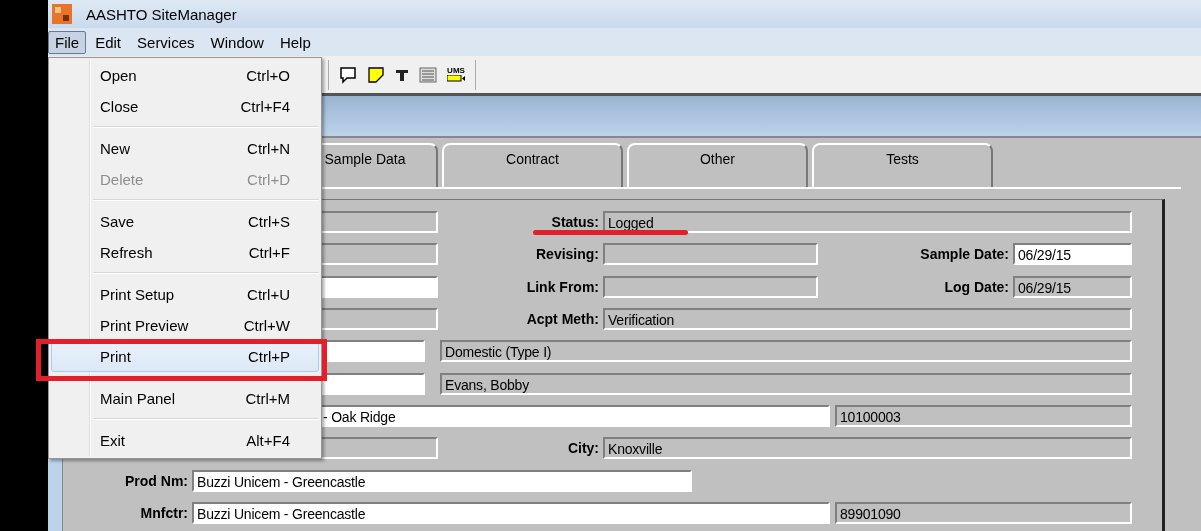  I want to click on field-label: Acpt Meth:, so click(562, 319).